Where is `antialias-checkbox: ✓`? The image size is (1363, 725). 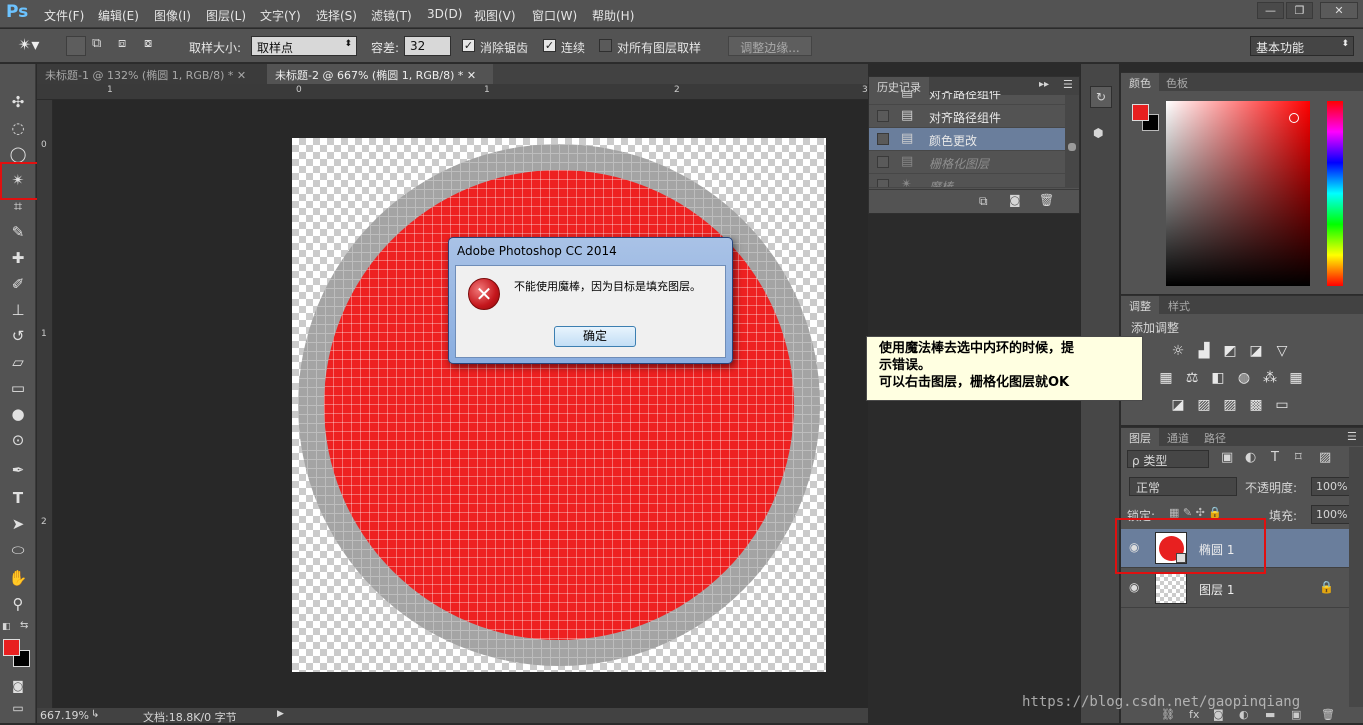
antialias-checkbox: ✓ is located at coordinates (468, 45).